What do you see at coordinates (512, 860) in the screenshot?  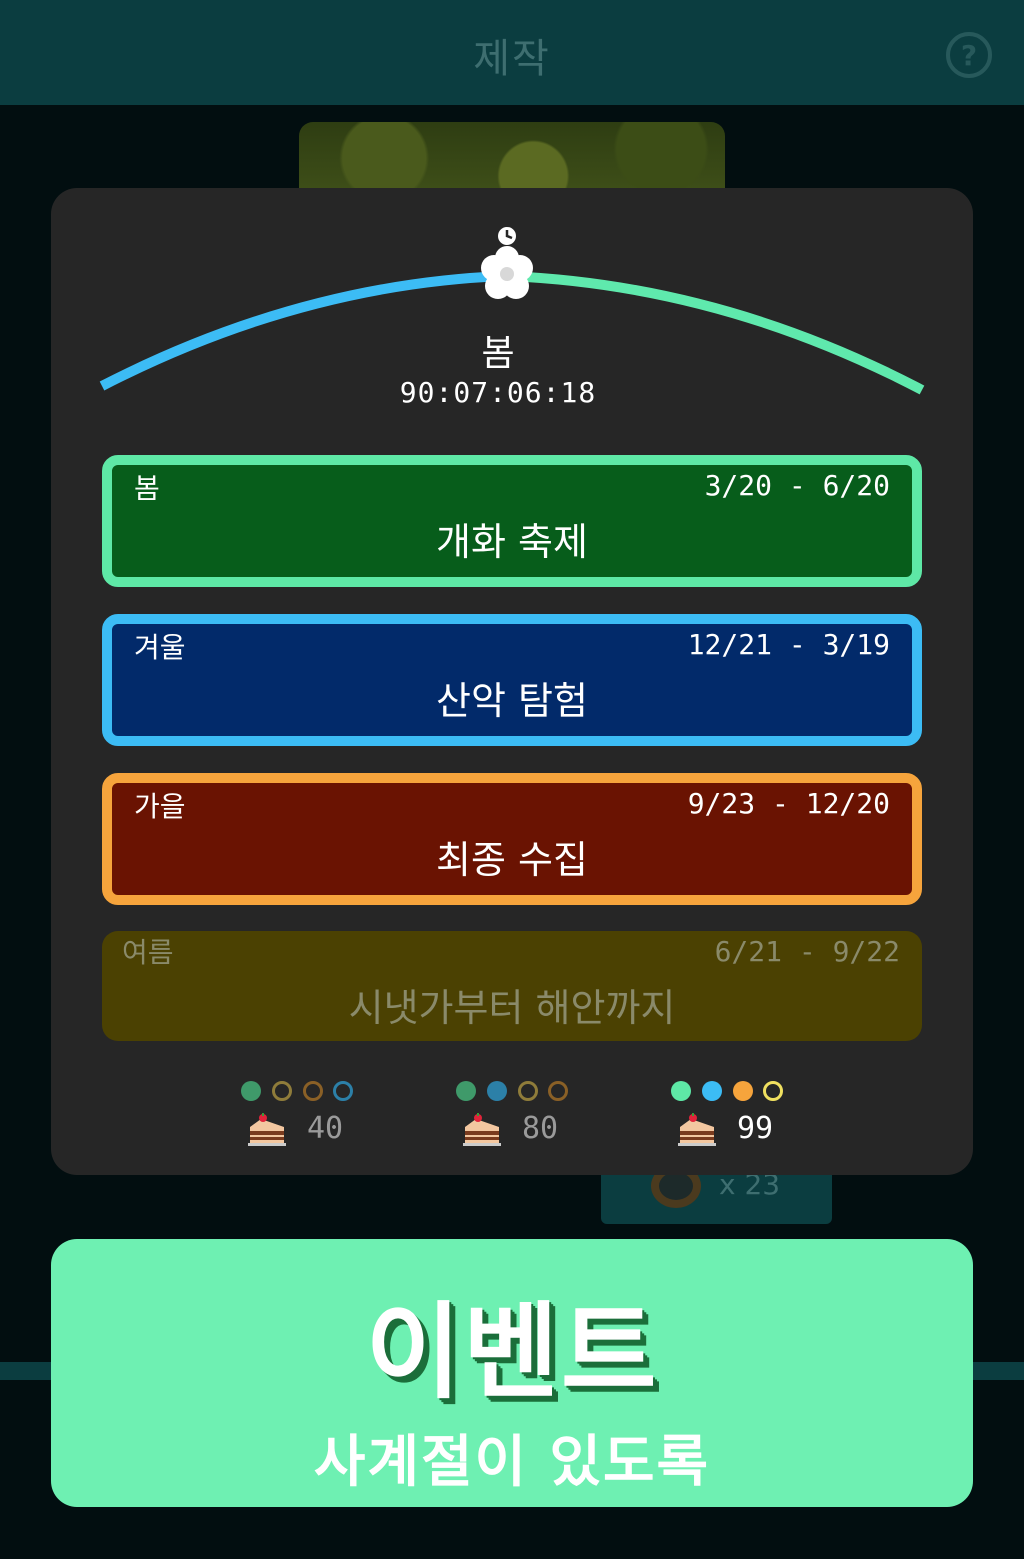 I see `event-name: 최종 수집` at bounding box center [512, 860].